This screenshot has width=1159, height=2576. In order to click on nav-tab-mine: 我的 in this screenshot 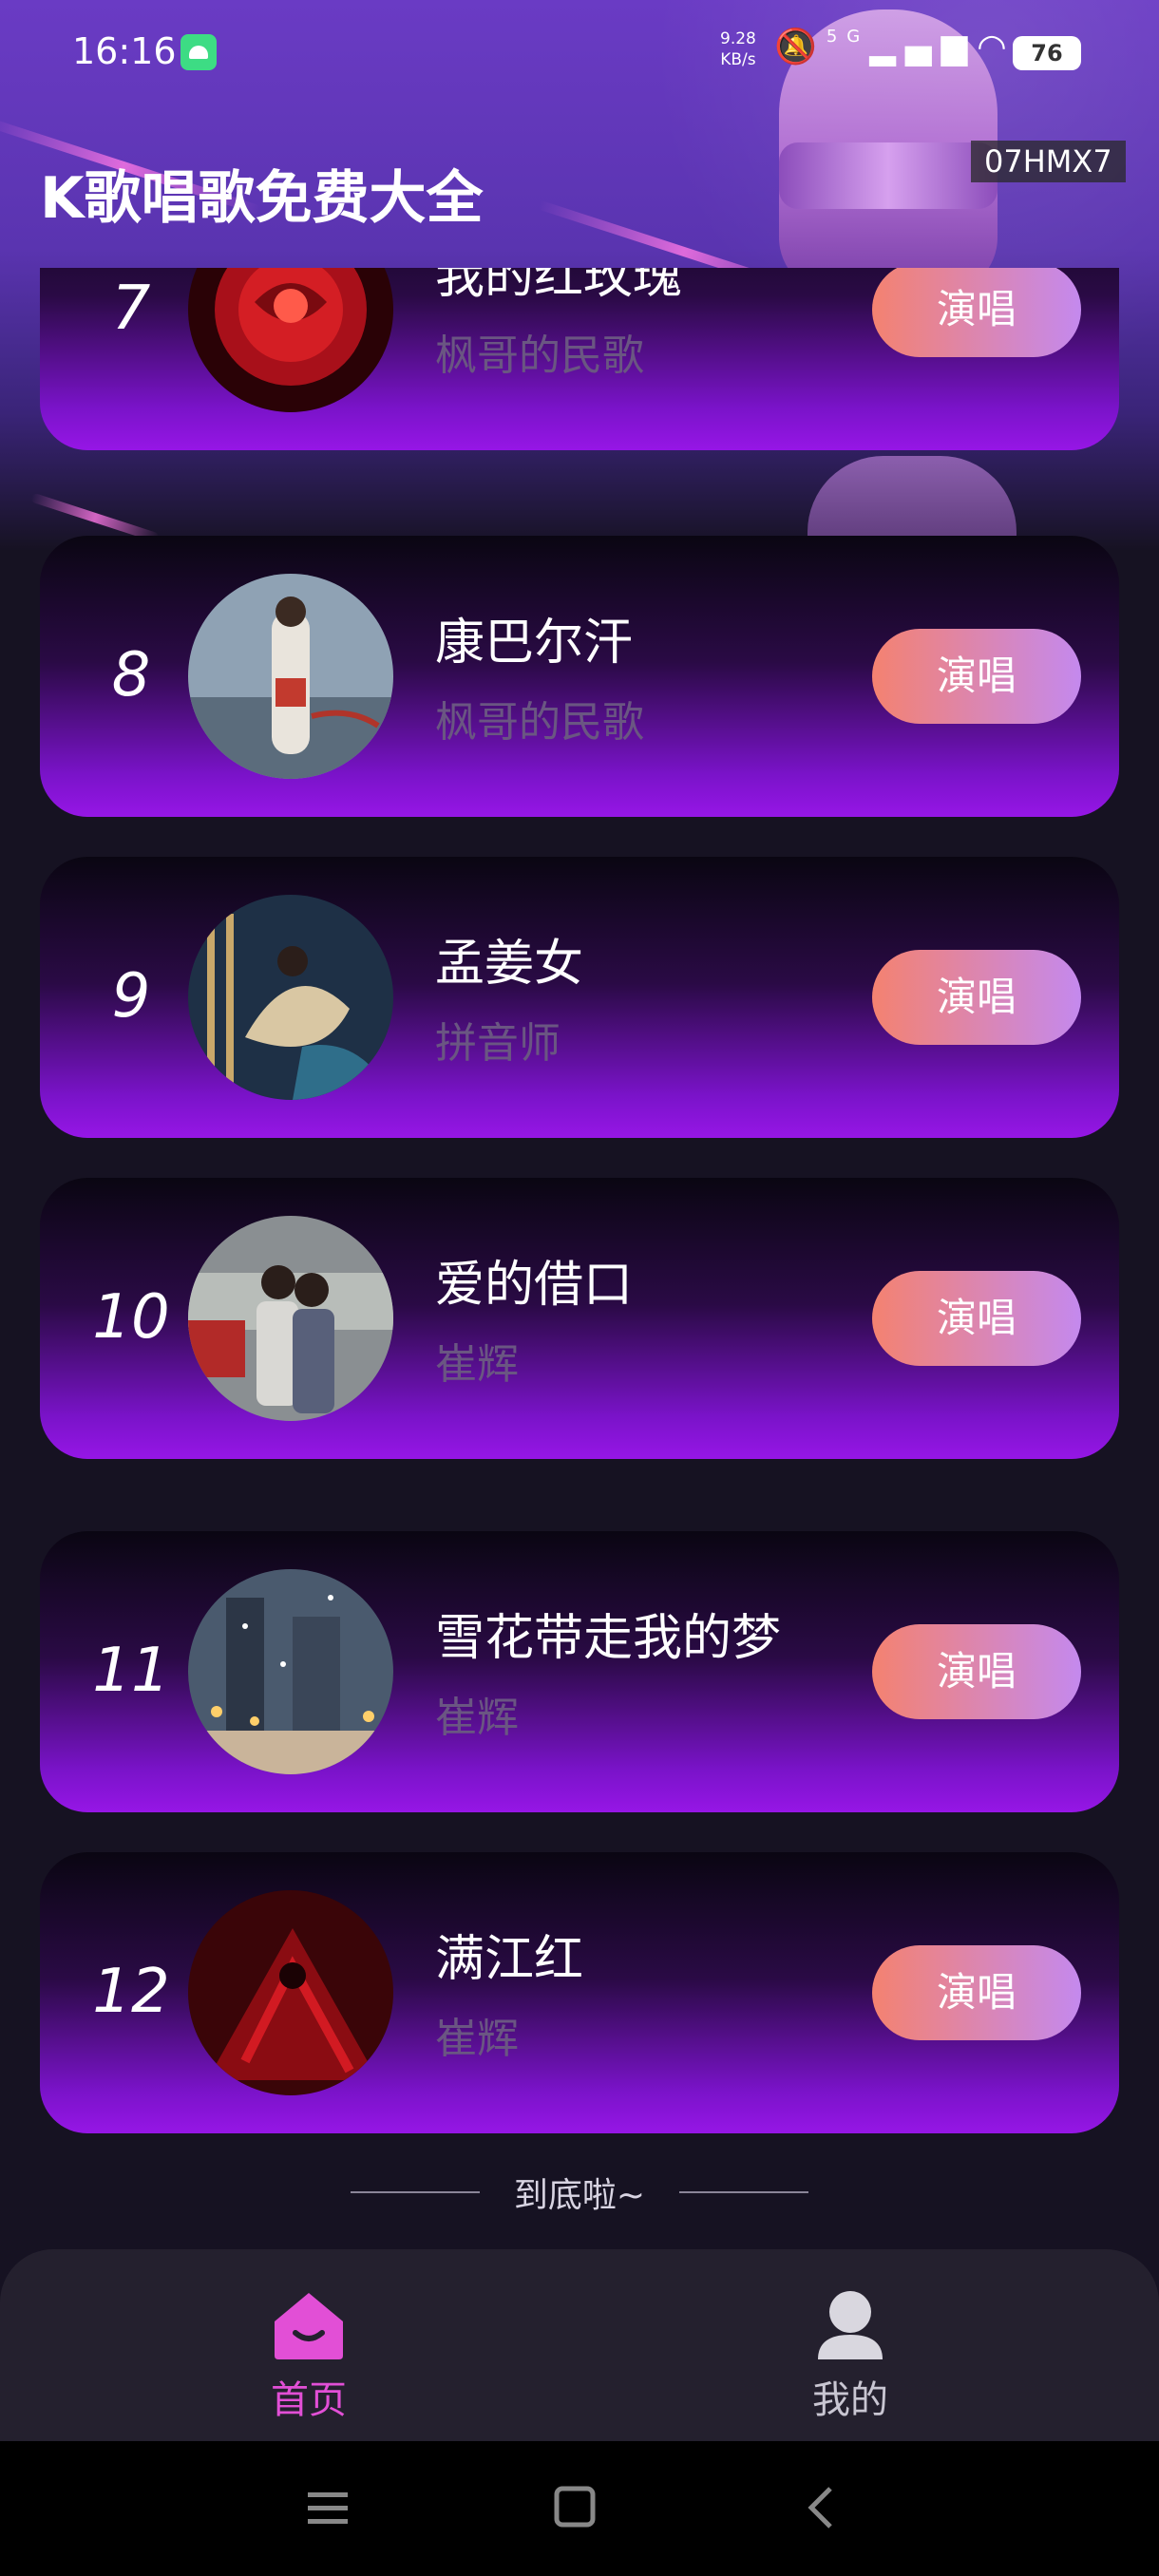, I will do `click(850, 2356)`.